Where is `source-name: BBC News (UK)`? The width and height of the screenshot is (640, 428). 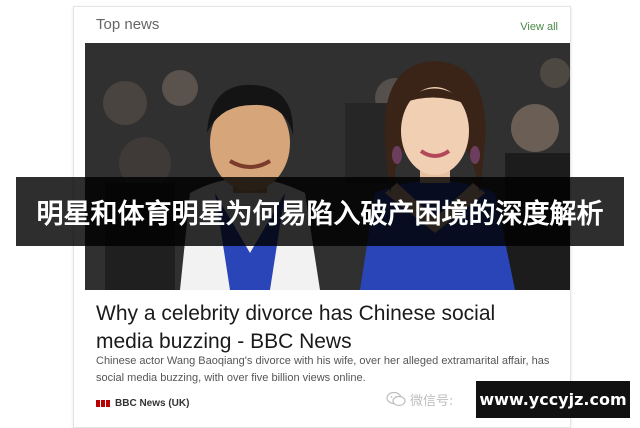
source-name: BBC News (UK) is located at coordinates (152, 403).